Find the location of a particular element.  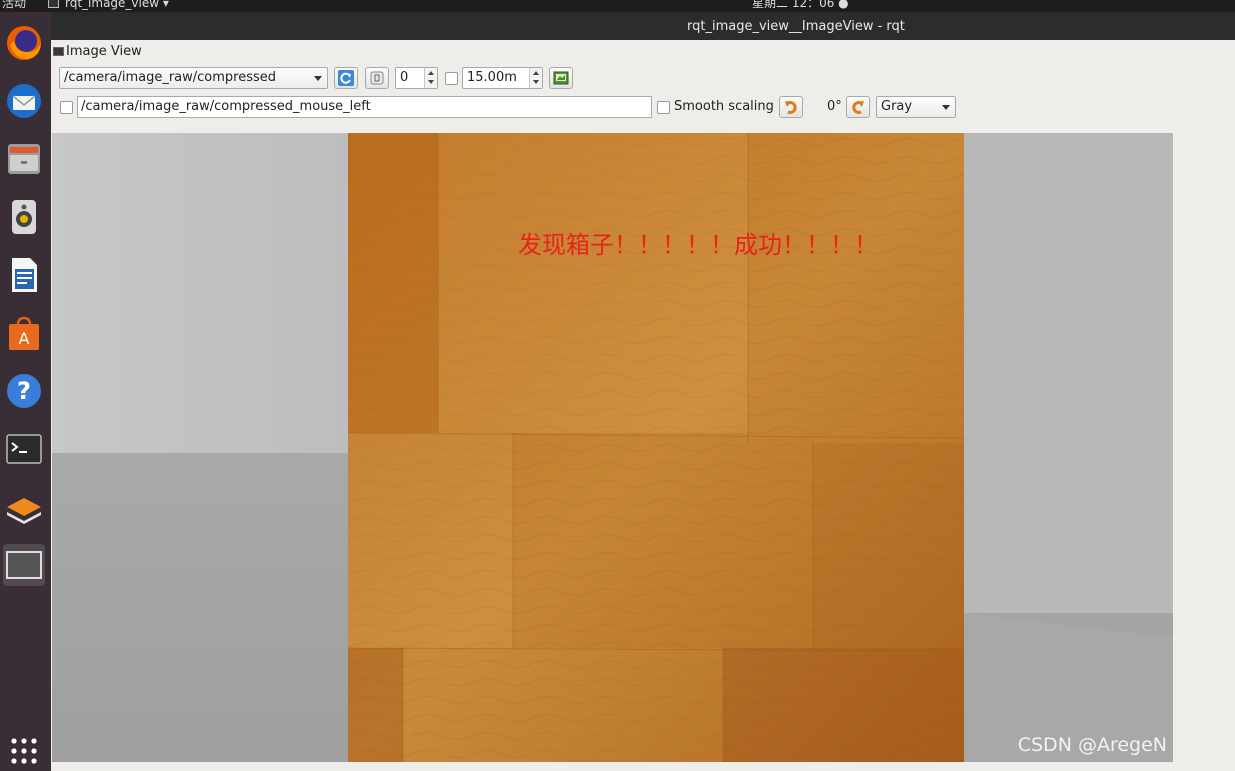

help-icon: ? is located at coordinates (24, 391).